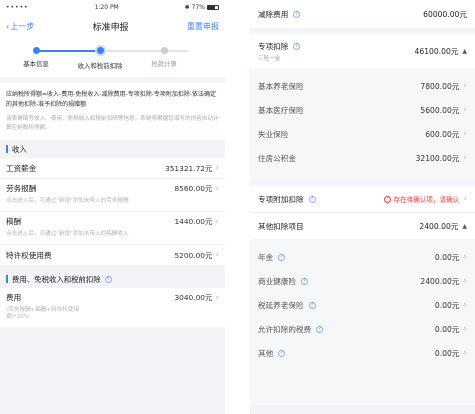 The image size is (475, 414). What do you see at coordinates (112, 255) in the screenshot?
I see `income-row-franchise: 特许权使用费 5200.00元 ›` at bounding box center [112, 255].